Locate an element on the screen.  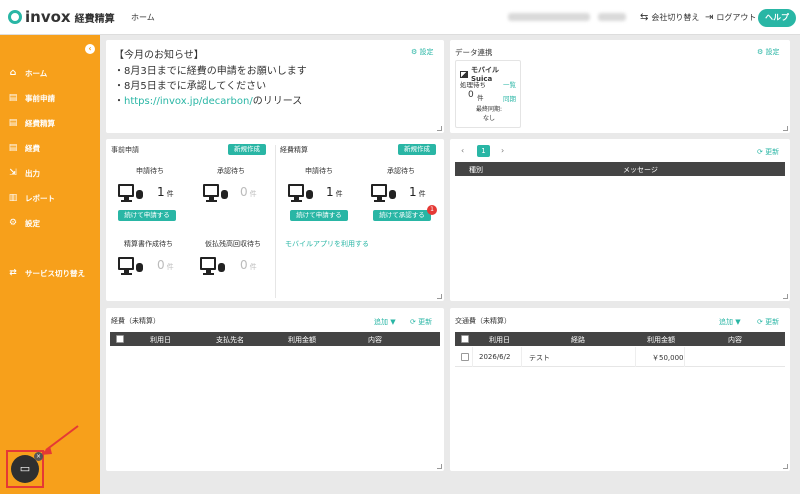
pre-app-waiting-label: 申請待ち is located at coordinates (150, 171).